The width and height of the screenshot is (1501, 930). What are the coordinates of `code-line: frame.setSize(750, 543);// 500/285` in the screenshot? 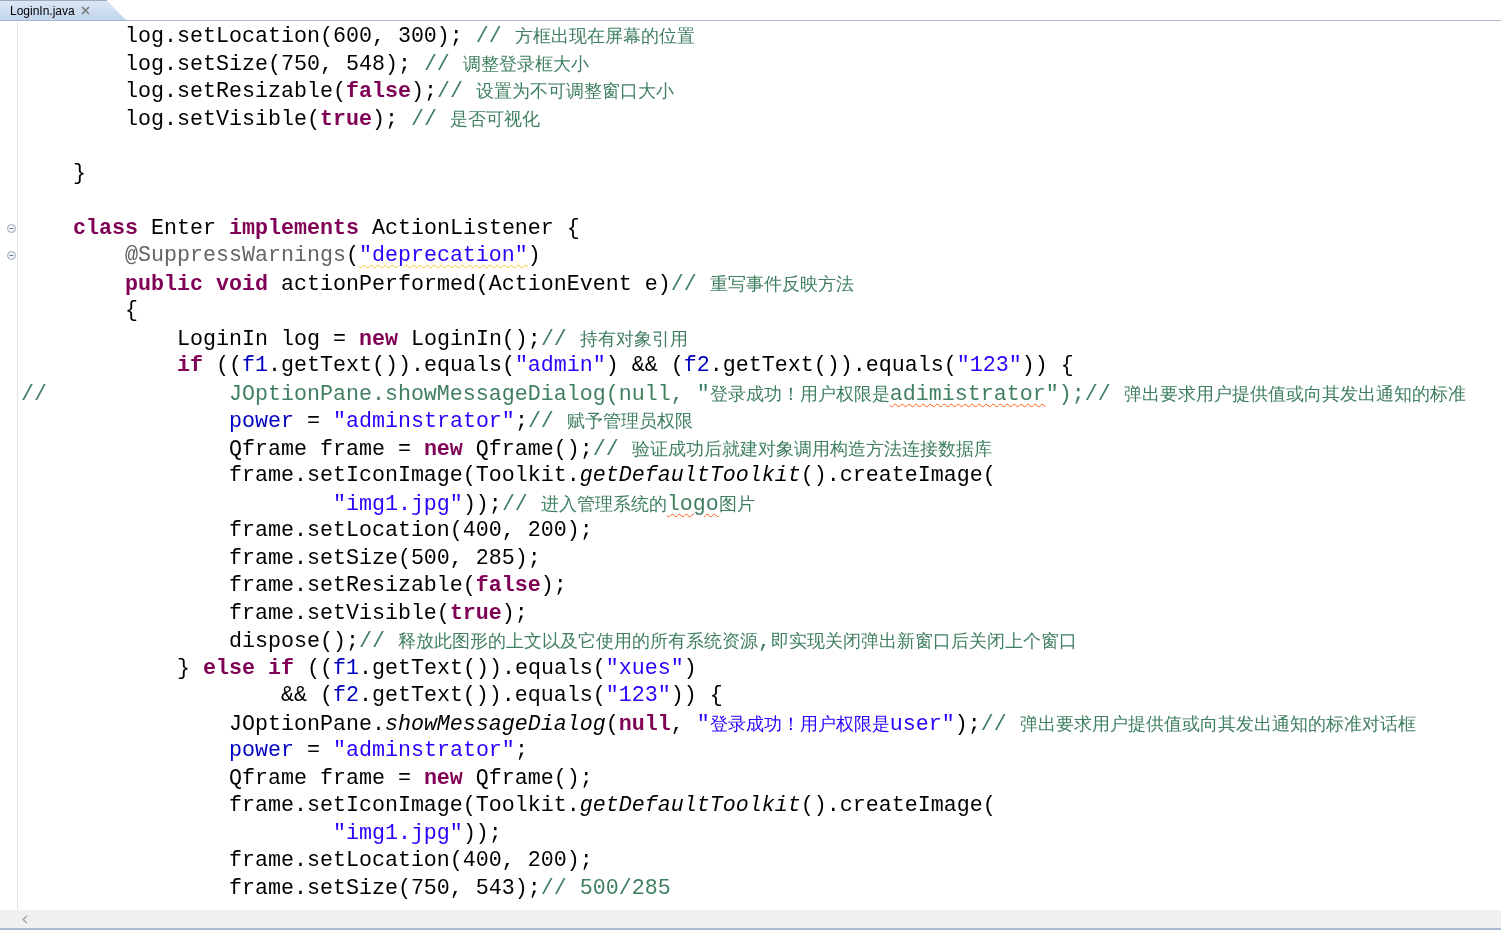 It's located at (449, 888).